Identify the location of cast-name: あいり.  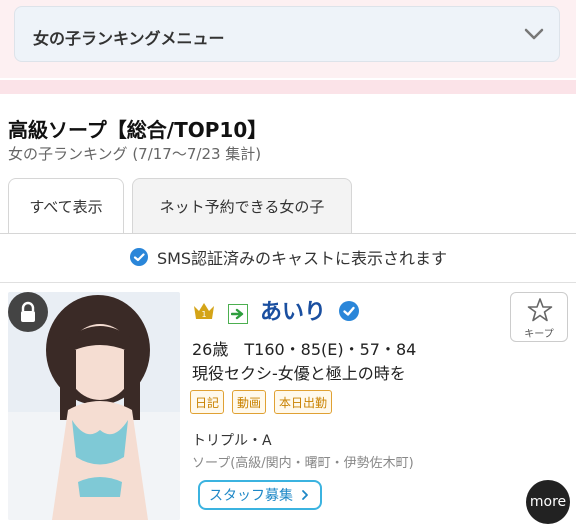
(293, 310).